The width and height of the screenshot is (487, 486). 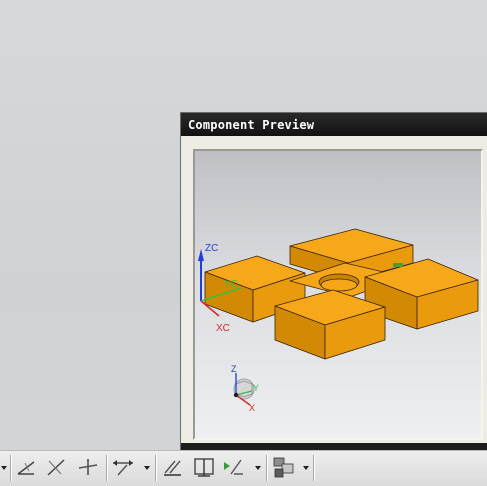 I want to click on title-bar: Component Preview, so click(x=334, y=124).